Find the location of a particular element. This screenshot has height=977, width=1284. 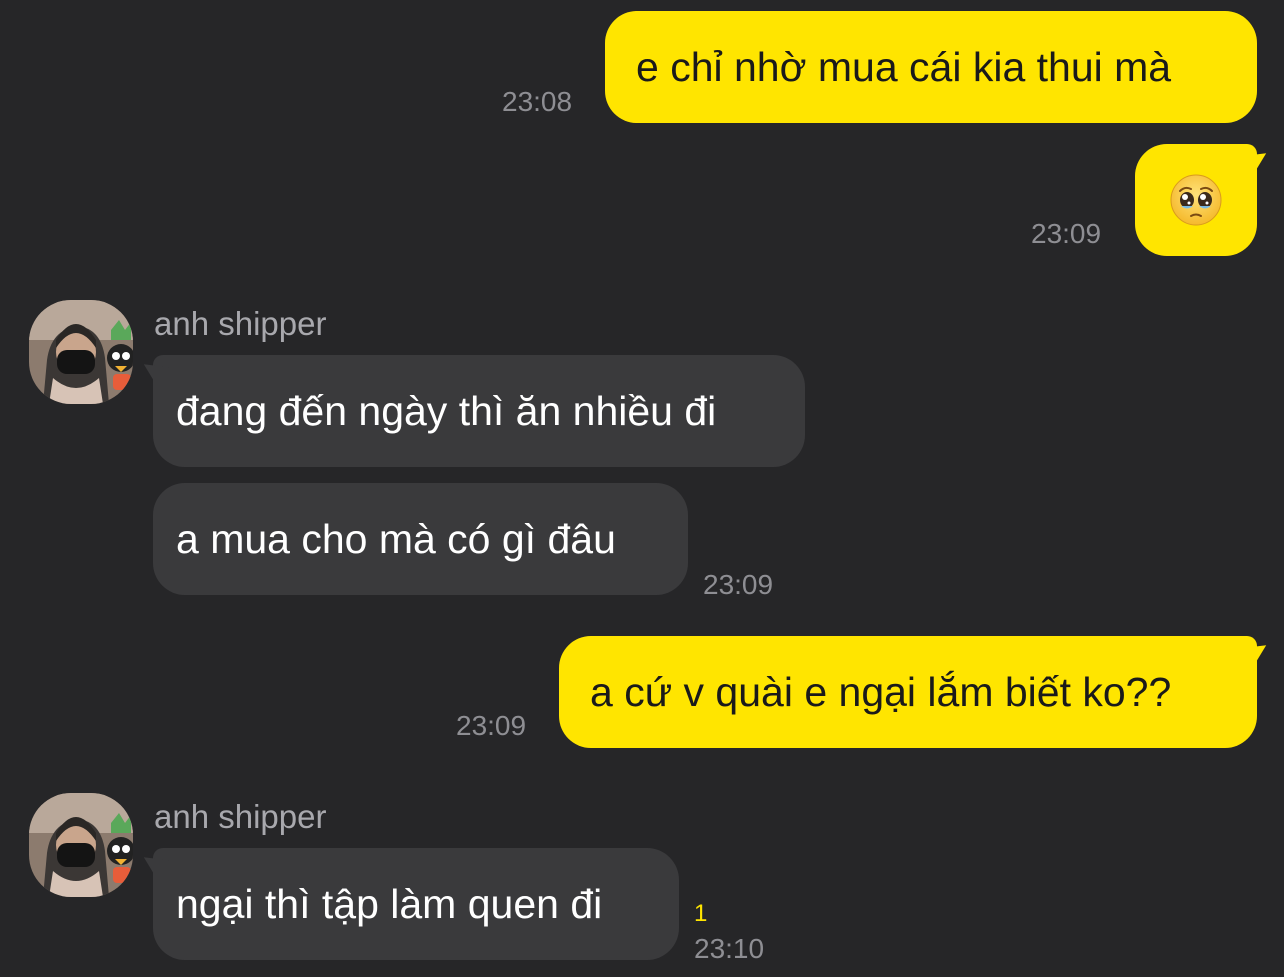

message-text: ngại thì tập làm quen đi is located at coordinates (389, 903).